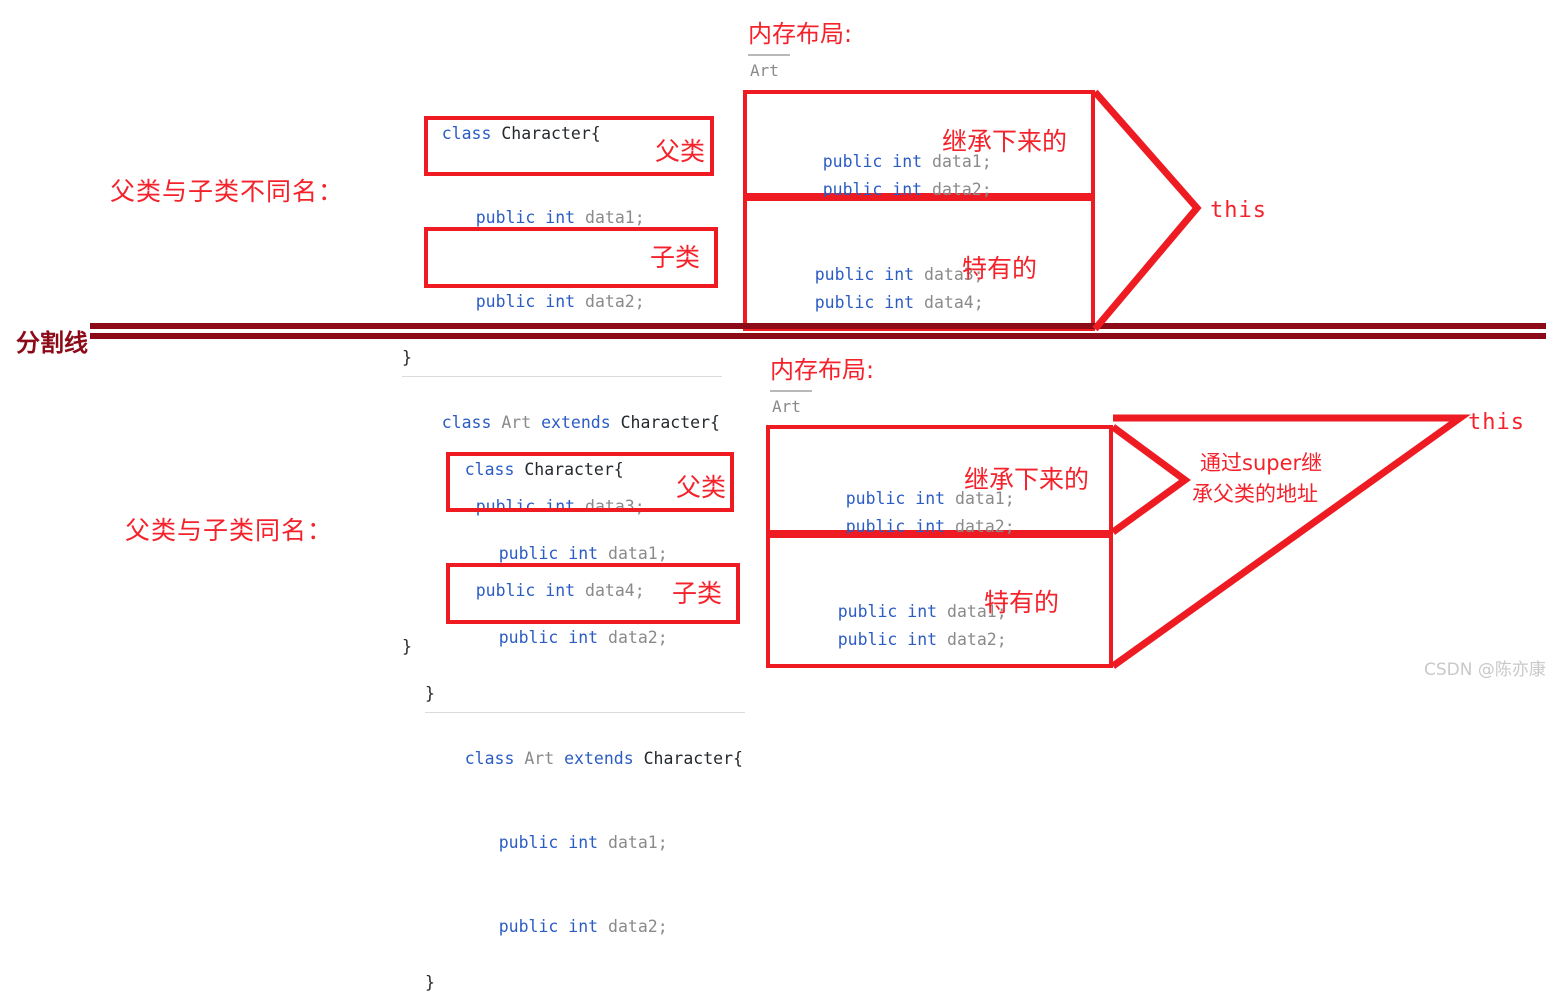  Describe the element at coordinates (1147, 210) in the screenshot. I see `pointer-chevron-top` at that location.